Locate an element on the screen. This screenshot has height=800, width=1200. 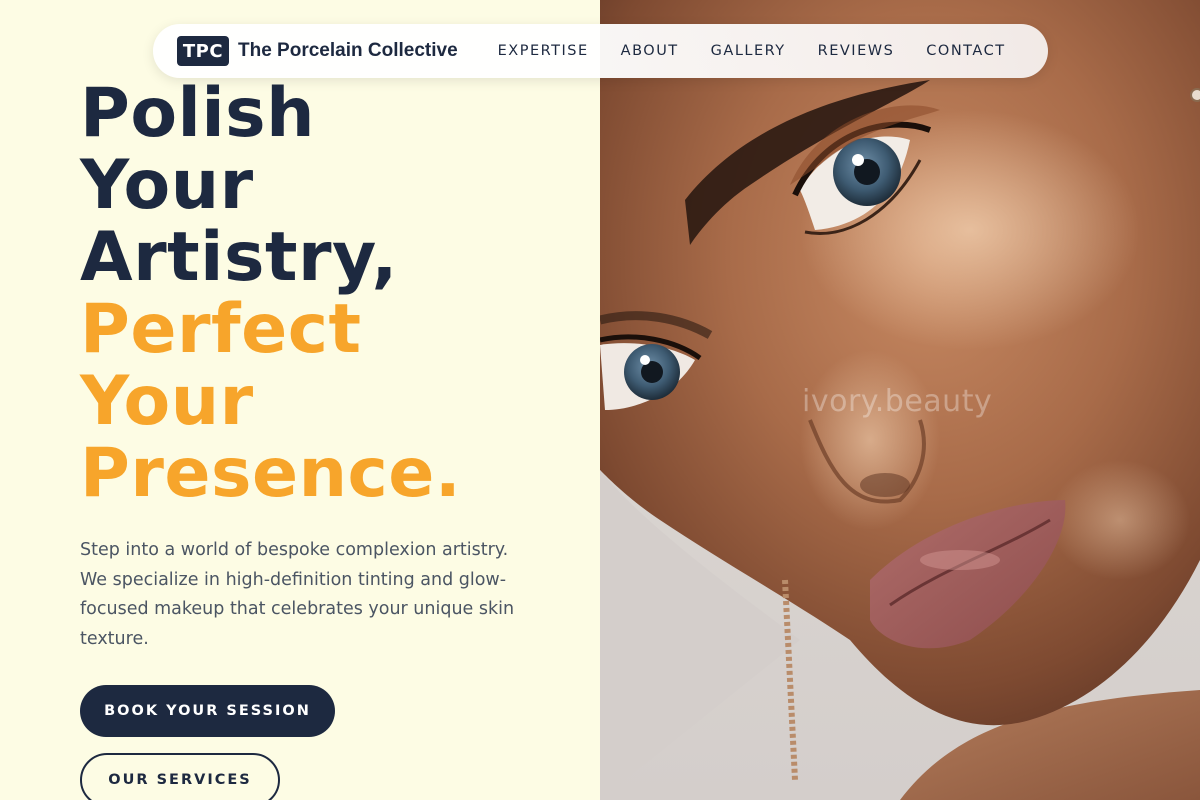
brand: TPC The Porcelain Collective is located at coordinates (317, 51).